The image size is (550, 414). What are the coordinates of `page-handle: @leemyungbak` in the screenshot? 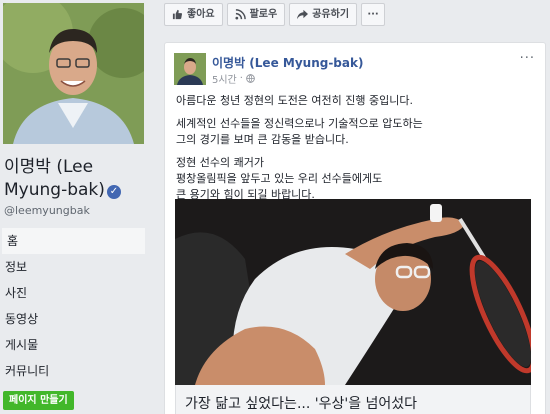 It's located at (47, 210).